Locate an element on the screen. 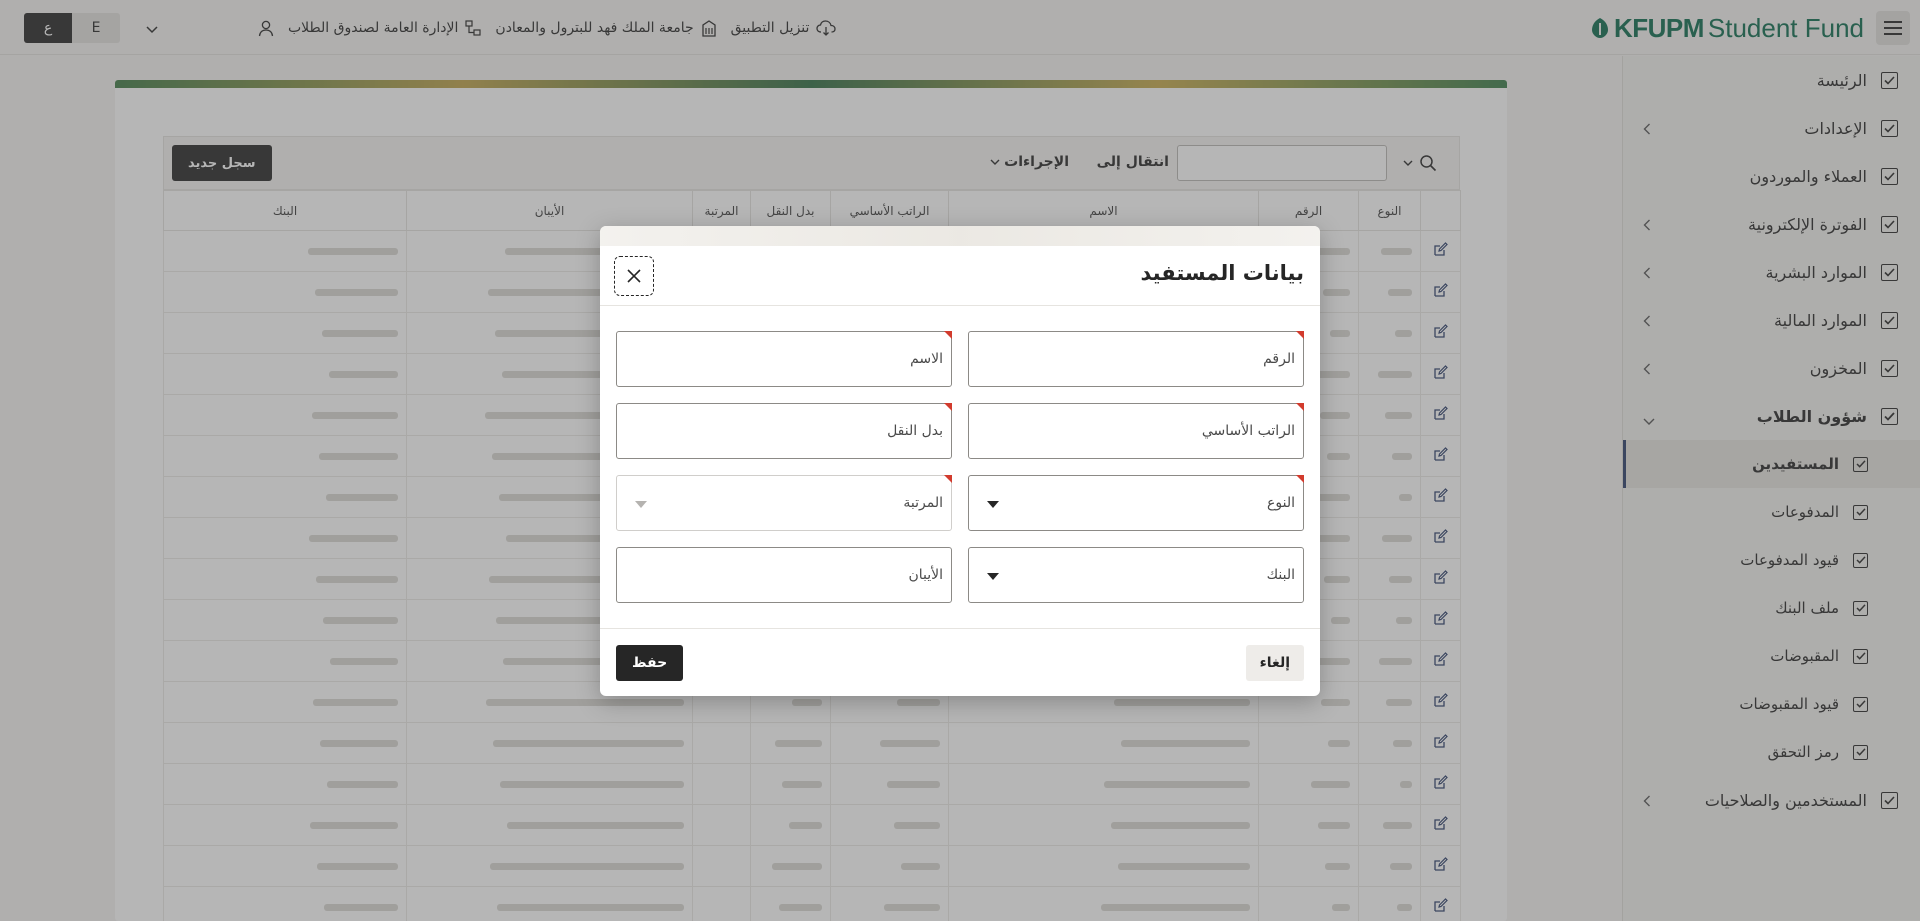 Image resolution: width=1920 pixels, height=921 pixels. iban-field-label: الأيبان is located at coordinates (925, 575).